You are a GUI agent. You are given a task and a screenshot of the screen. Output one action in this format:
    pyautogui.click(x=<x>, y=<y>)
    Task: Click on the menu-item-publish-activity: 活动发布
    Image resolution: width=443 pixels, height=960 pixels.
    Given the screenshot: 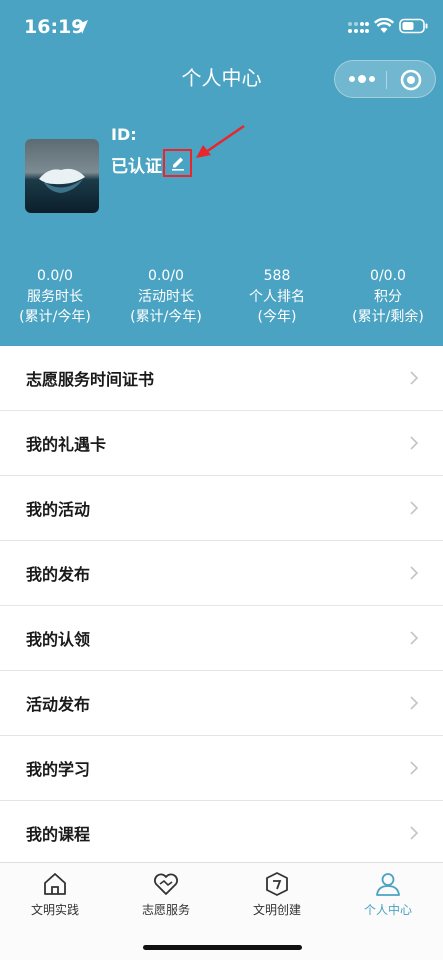 What is the action you would take?
    pyautogui.click(x=221, y=703)
    